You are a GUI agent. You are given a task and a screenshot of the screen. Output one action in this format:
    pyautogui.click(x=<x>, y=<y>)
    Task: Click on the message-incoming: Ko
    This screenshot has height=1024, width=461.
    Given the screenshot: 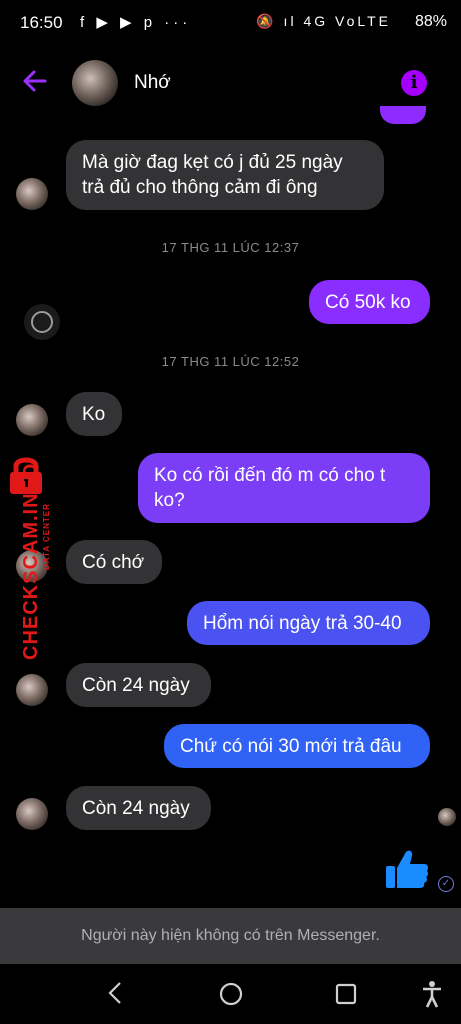 What is the action you would take?
    pyautogui.click(x=94, y=414)
    